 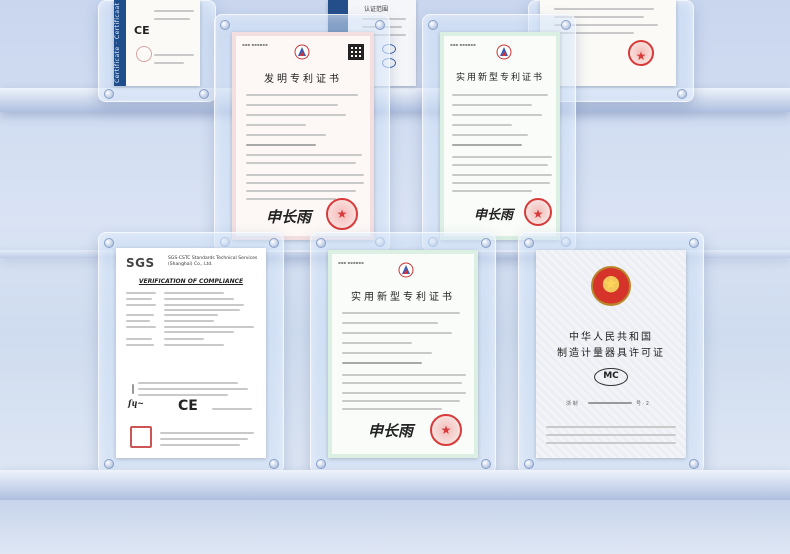 I want to click on license-title: 制造计量器具许可证, so click(x=611, y=353).